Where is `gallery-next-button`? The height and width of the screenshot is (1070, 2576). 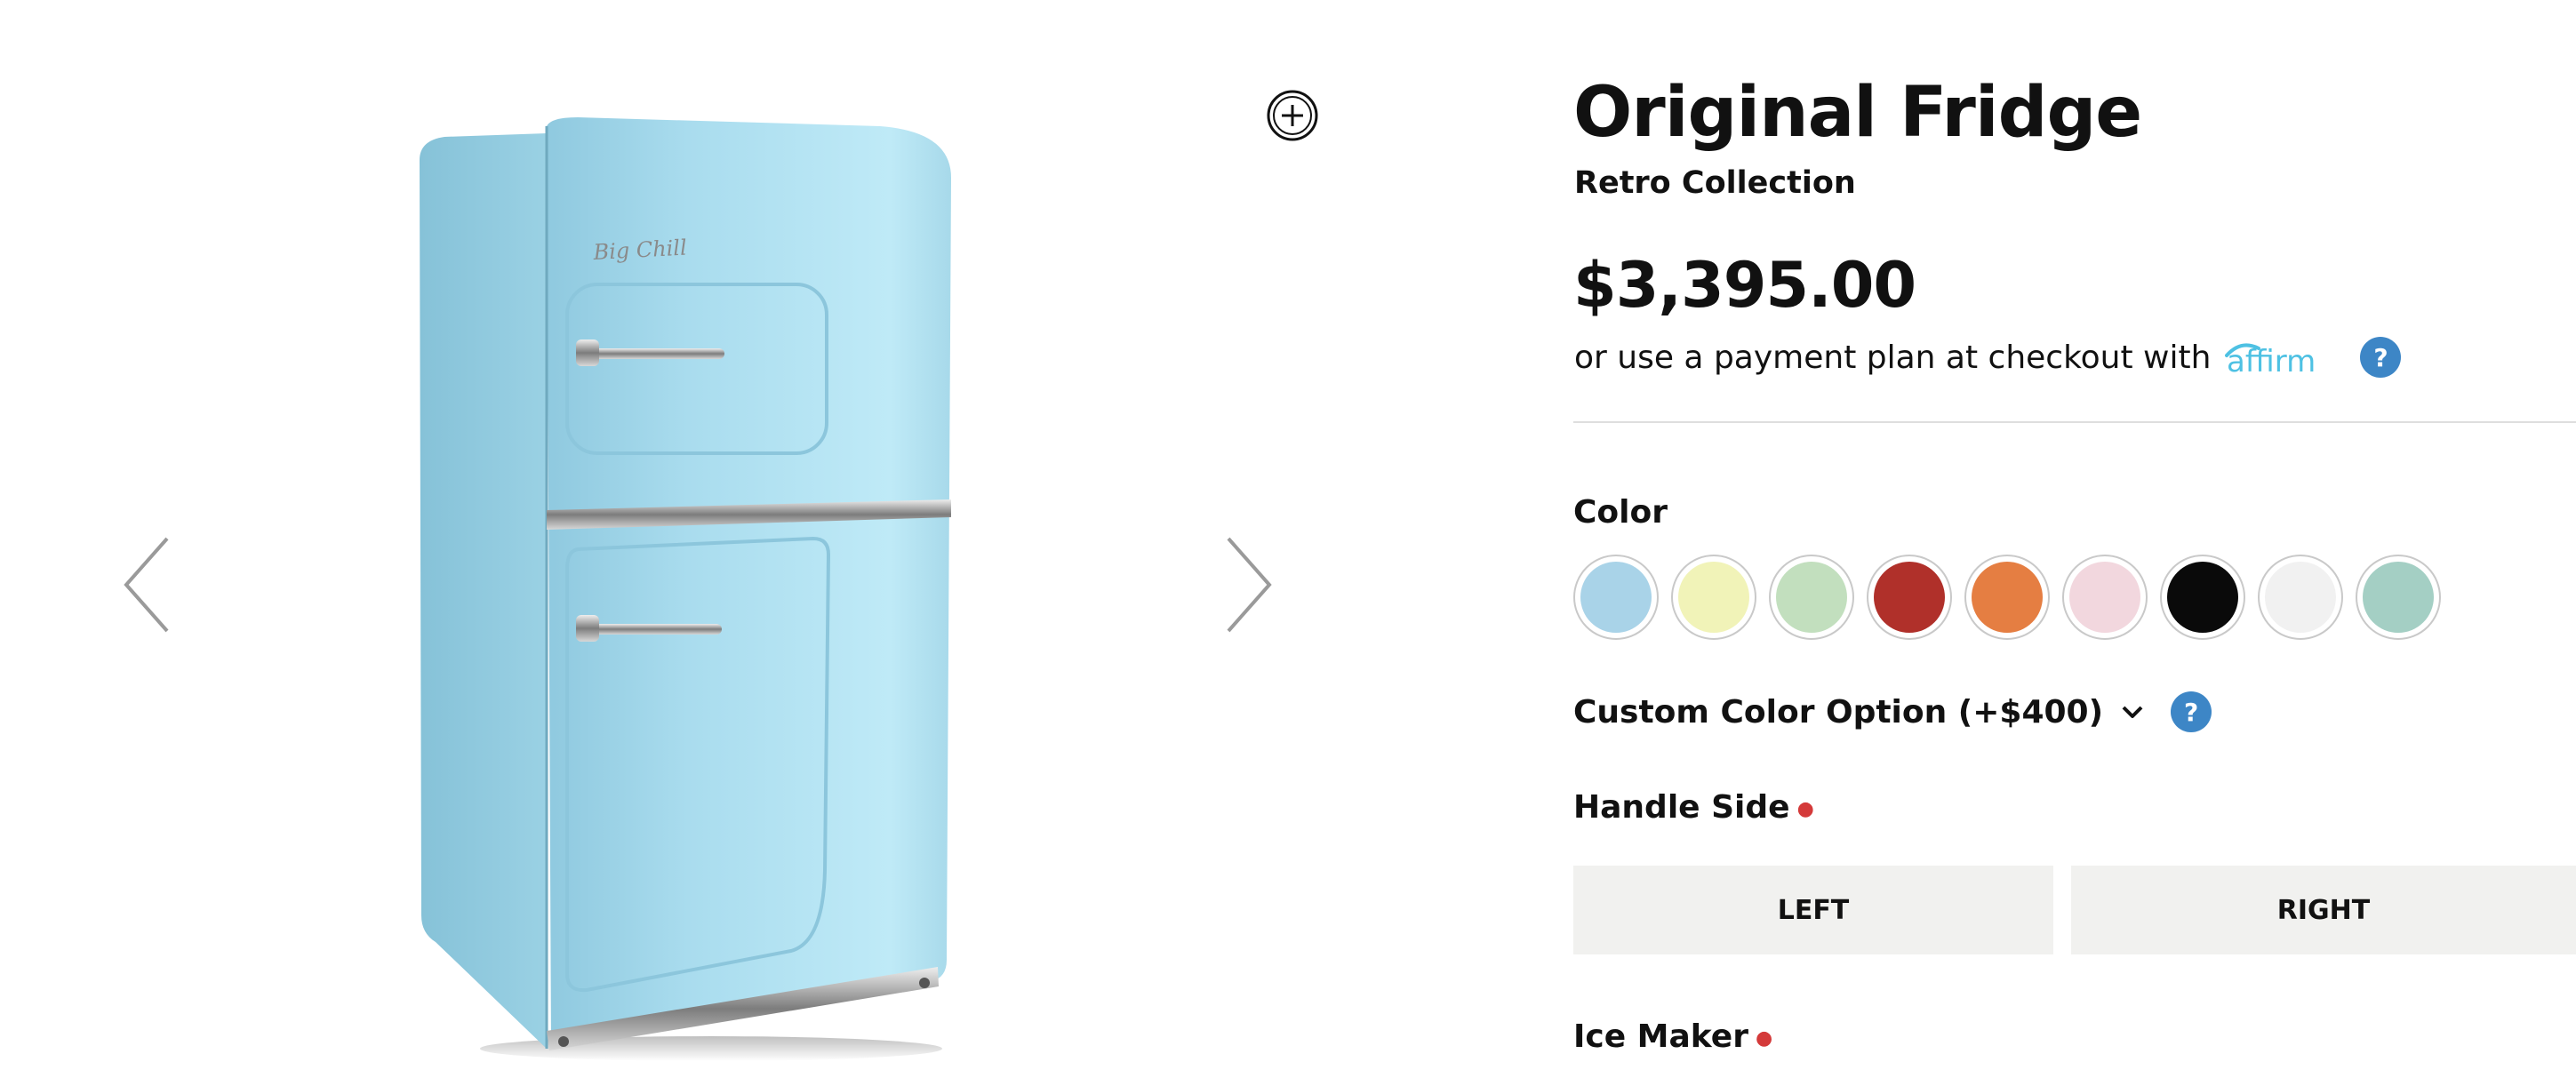 gallery-next-button is located at coordinates (1249, 584).